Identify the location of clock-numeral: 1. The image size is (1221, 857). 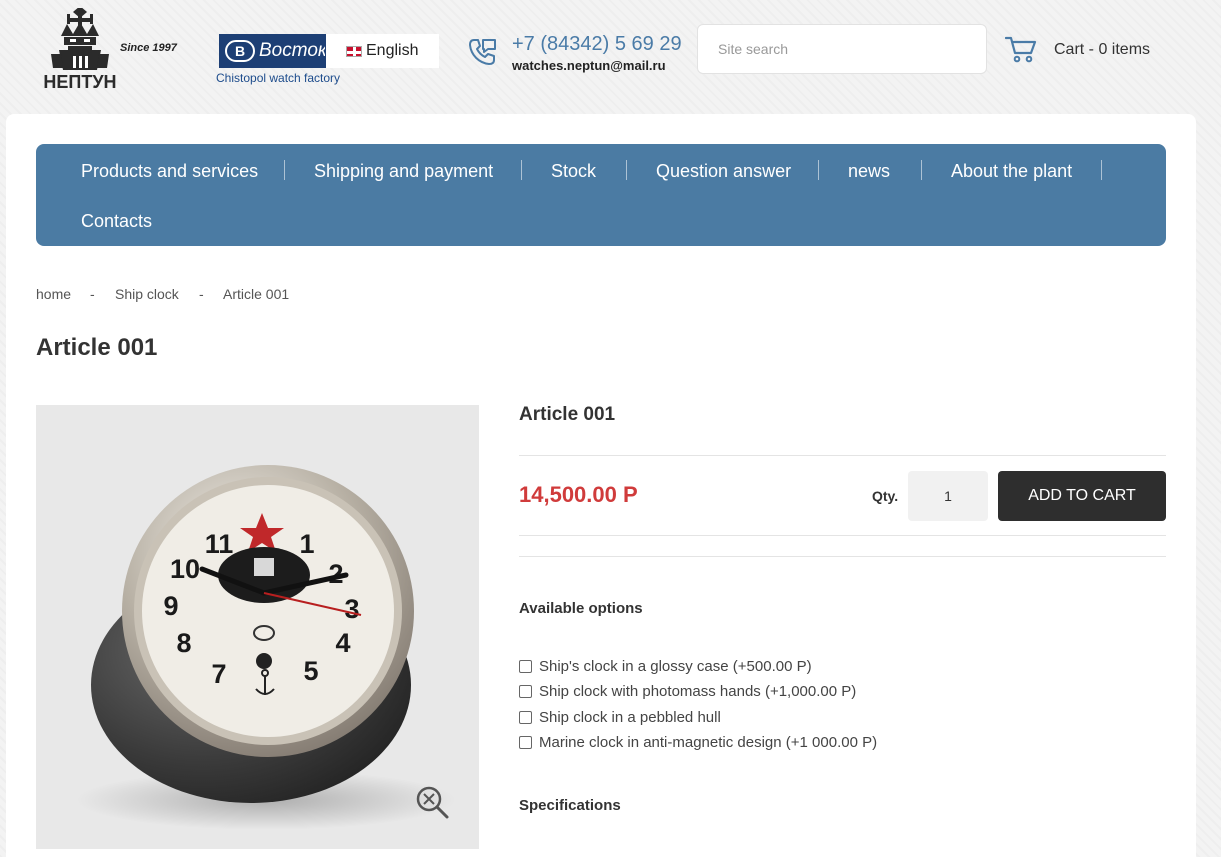
(306, 544).